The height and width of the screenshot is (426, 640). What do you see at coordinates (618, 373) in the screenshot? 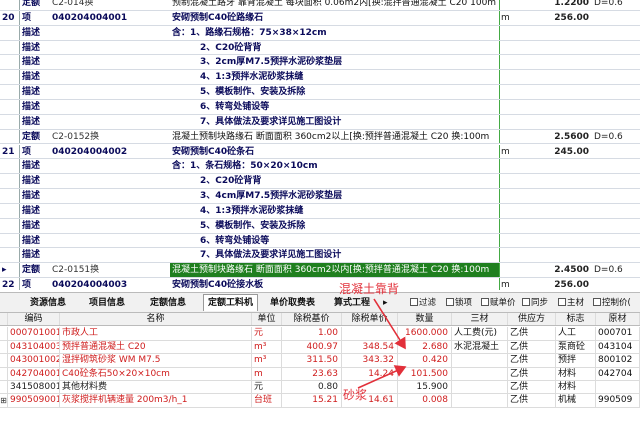
I see `material-original: 042704` at bounding box center [618, 373].